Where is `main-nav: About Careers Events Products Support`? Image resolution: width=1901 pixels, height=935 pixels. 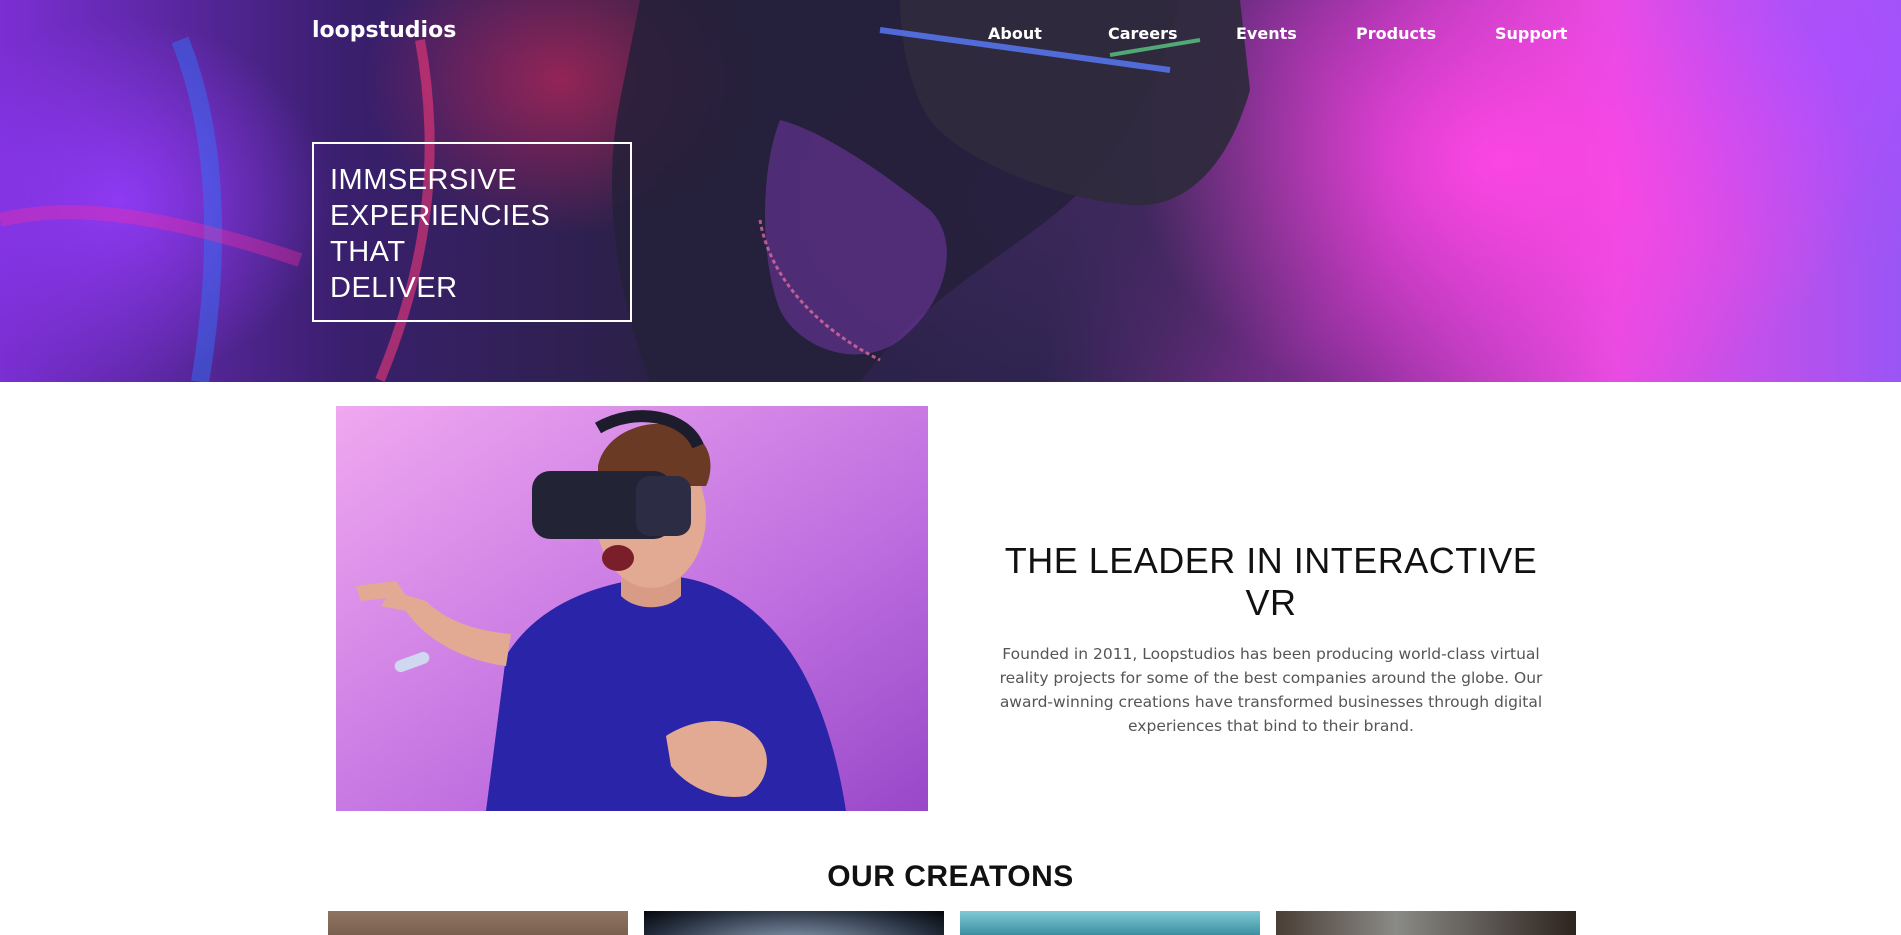 main-nav: About Careers Events Products Support is located at coordinates (950, 36).